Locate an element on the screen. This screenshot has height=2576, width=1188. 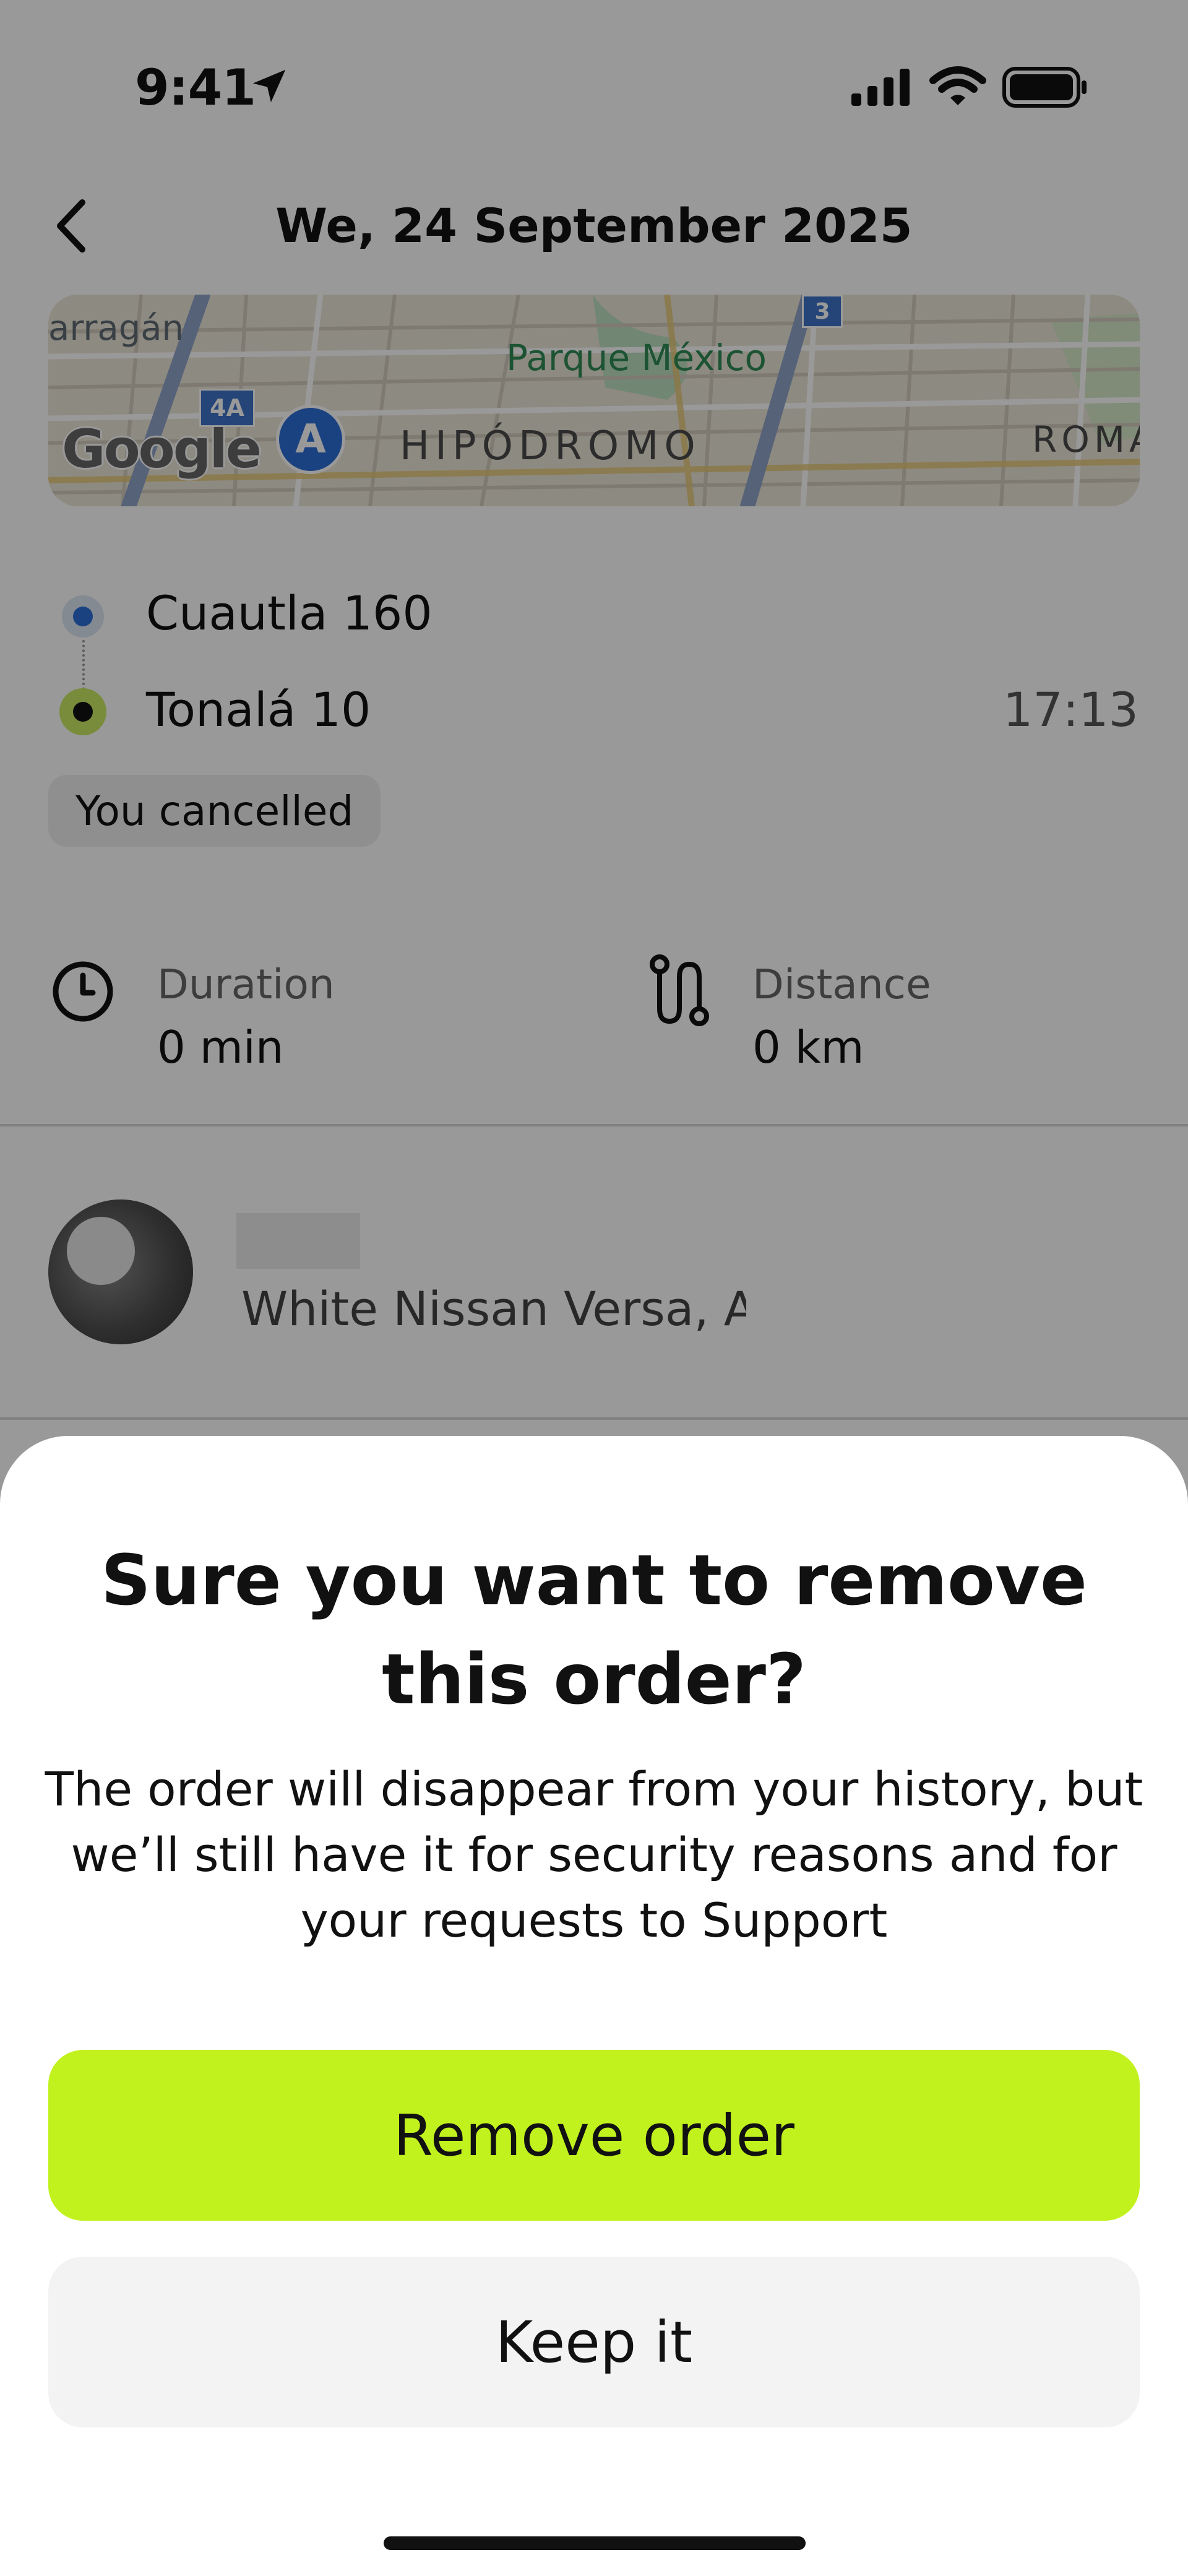
remove-order-button: Remove order is located at coordinates (594, 2135).